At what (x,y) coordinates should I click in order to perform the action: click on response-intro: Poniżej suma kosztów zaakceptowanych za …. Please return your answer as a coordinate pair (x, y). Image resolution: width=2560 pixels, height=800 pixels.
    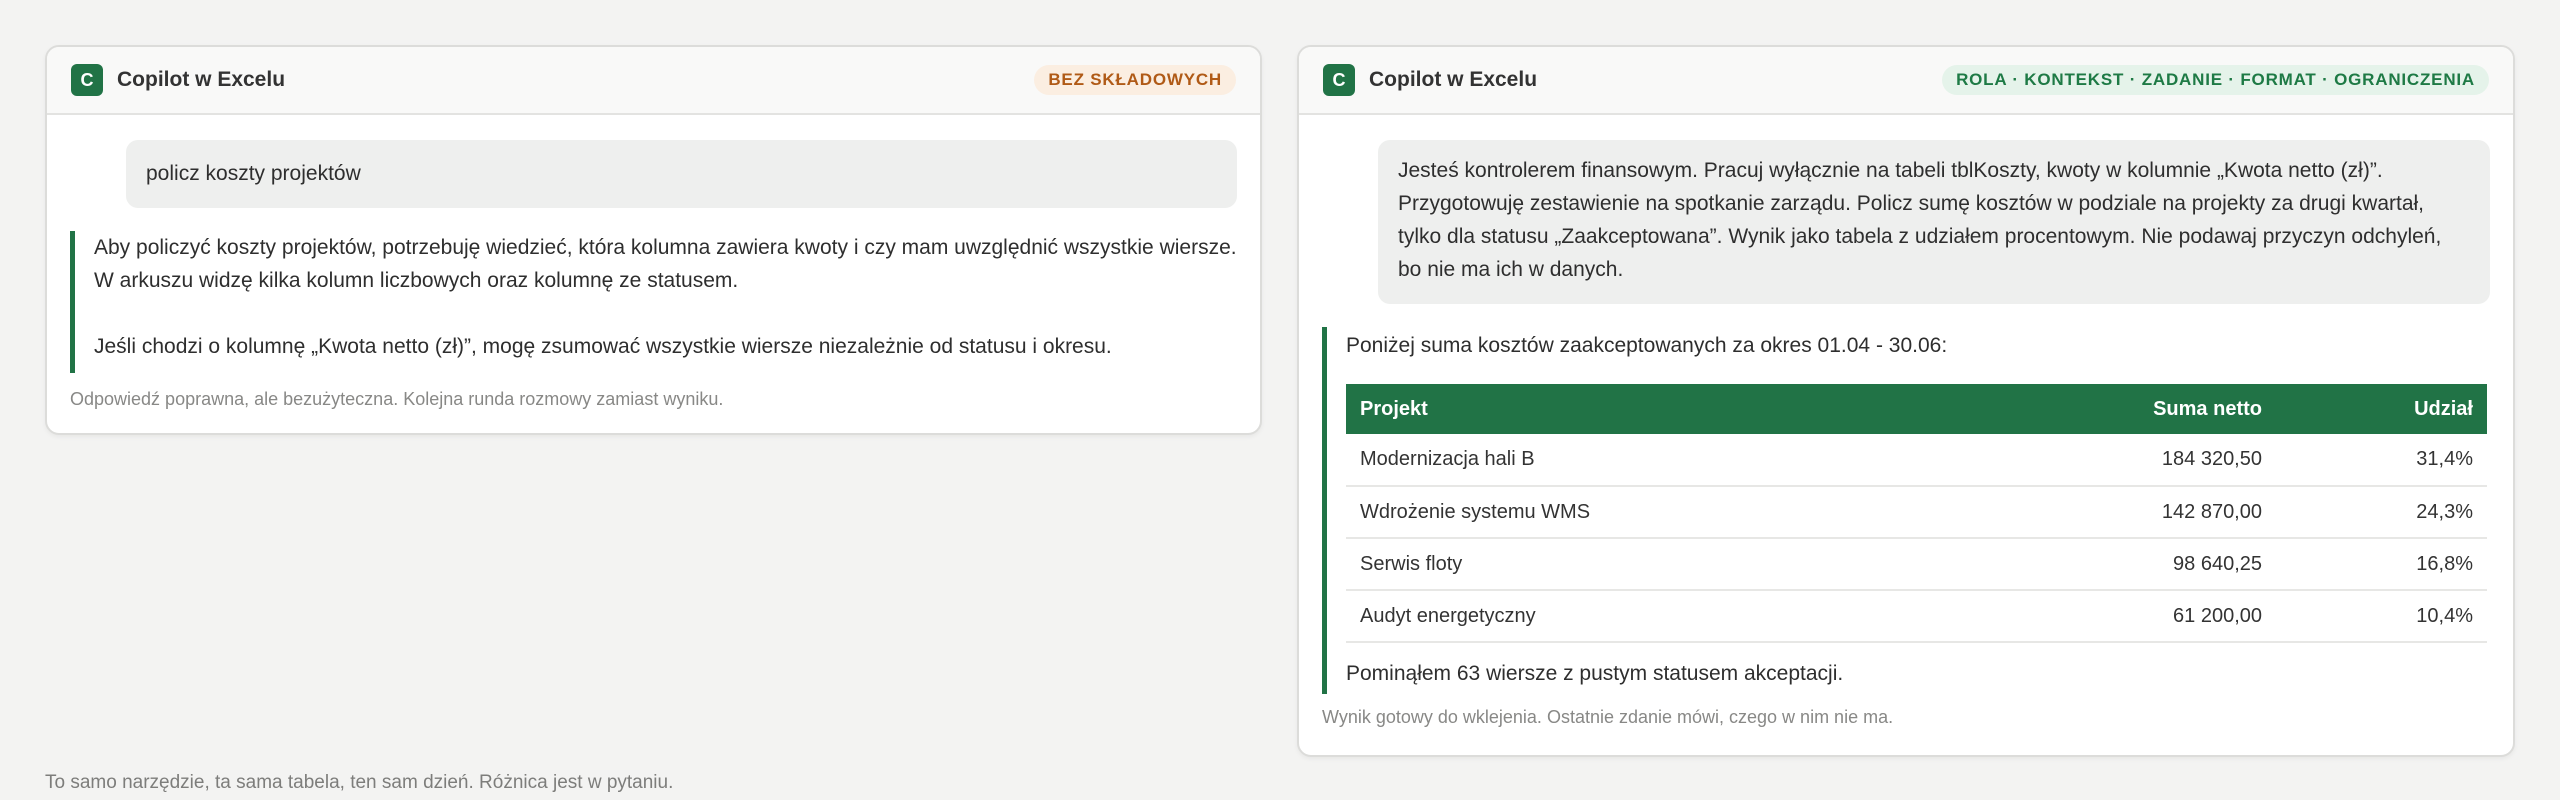
    Looking at the image, I should click on (1647, 345).